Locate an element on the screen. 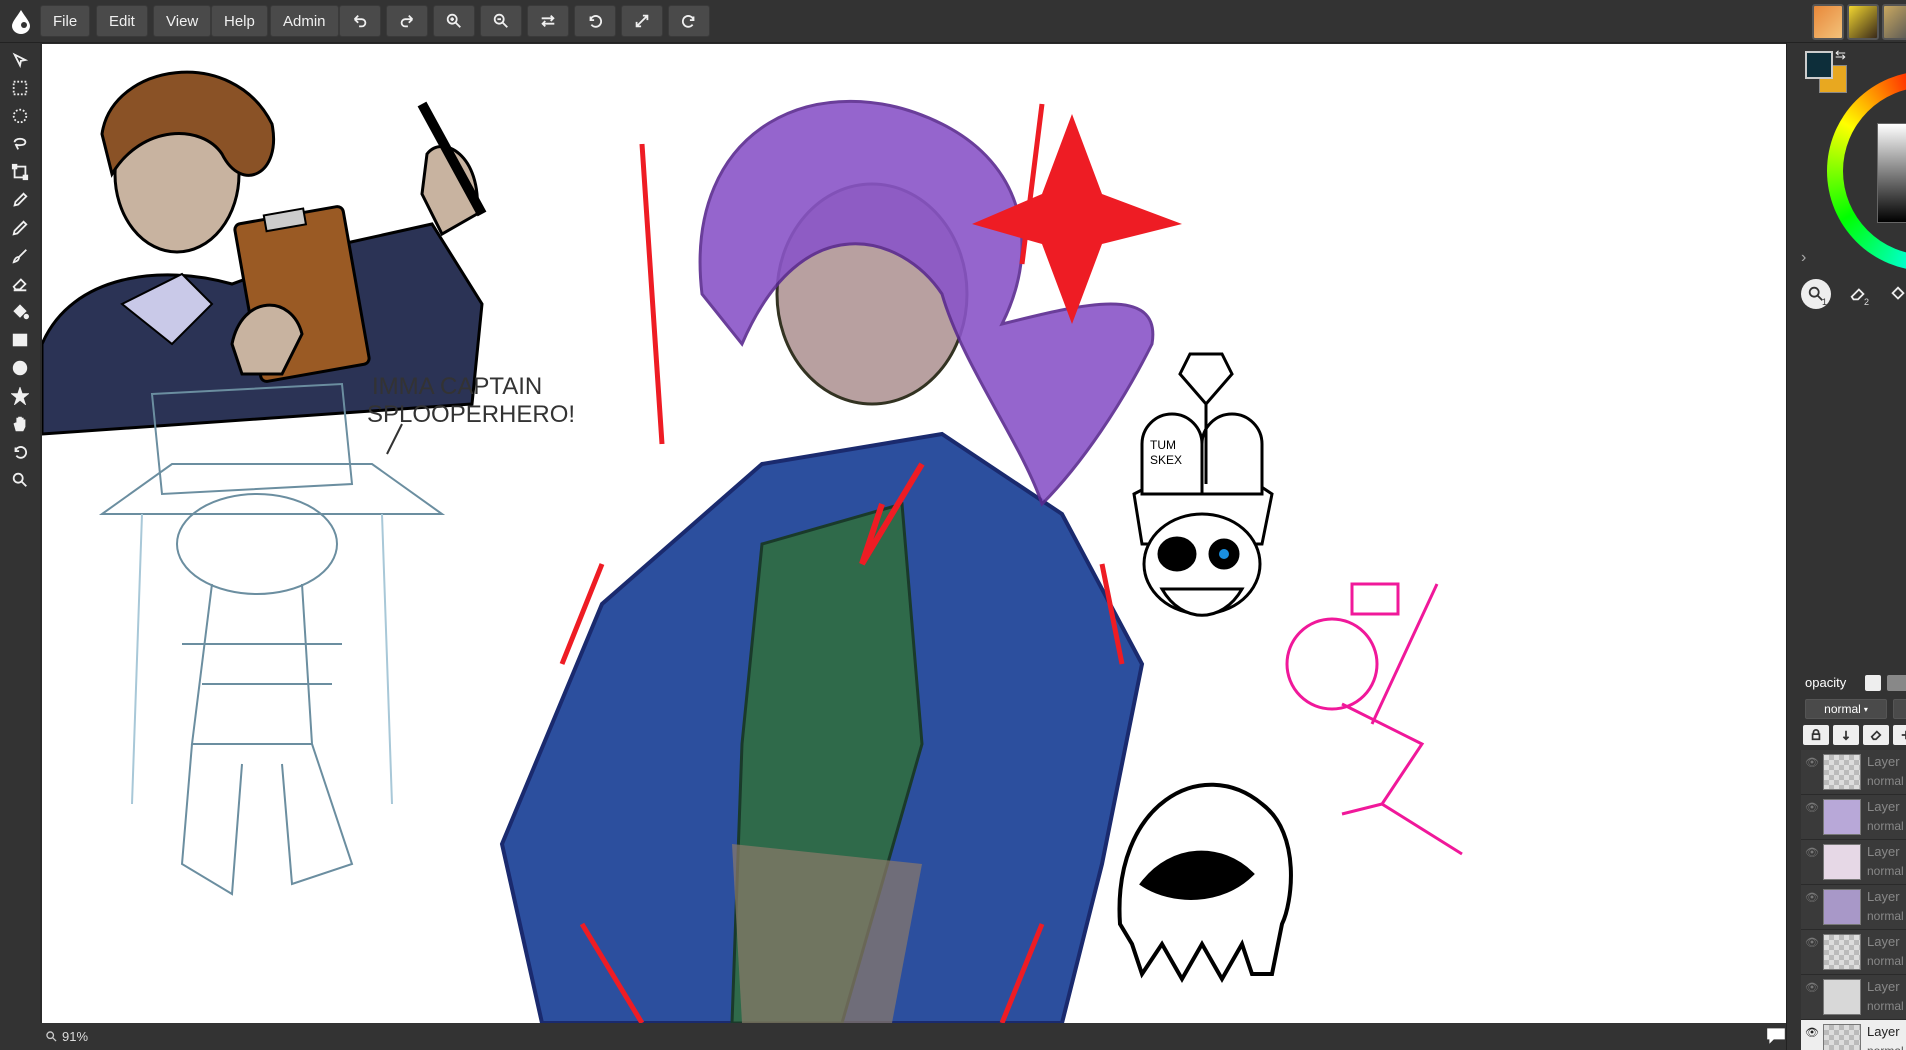 The image size is (1906, 1050). brush-slot-2: 2 is located at coordinates (1858, 294).